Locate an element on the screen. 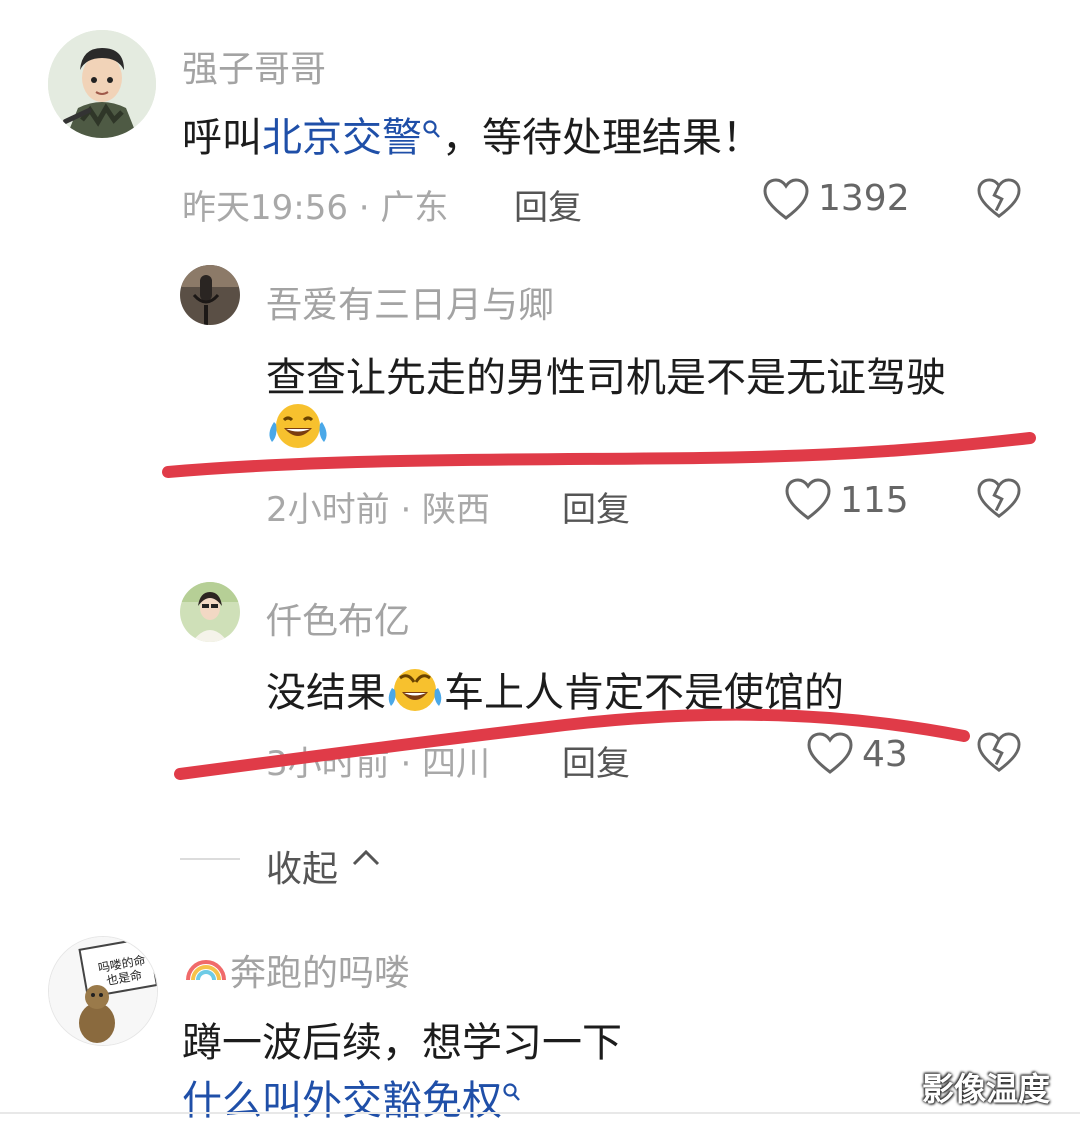 Image resolution: width=1080 pixels, height=1126 pixels. collapse-button: 收起 is located at coordinates (302, 866).